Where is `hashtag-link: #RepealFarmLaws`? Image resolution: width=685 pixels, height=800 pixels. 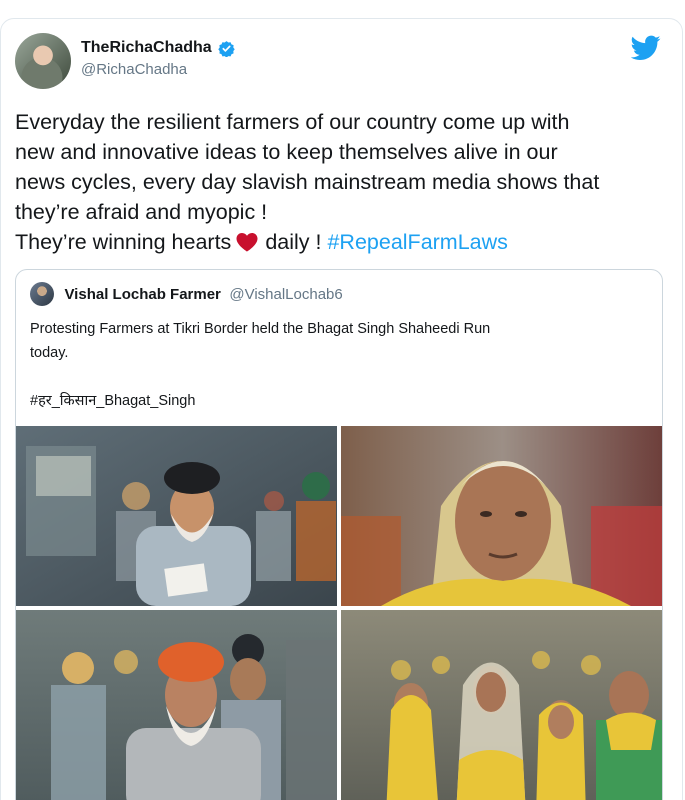 hashtag-link: #RepealFarmLaws is located at coordinates (417, 242).